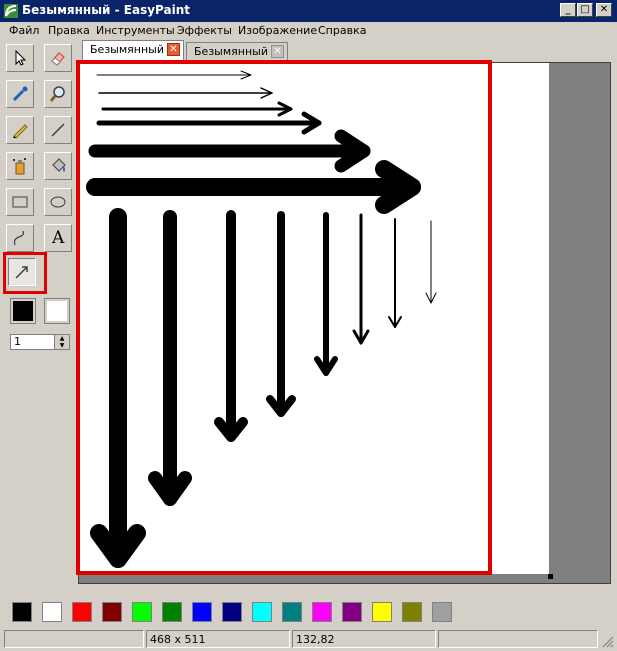 The width and height of the screenshot is (617, 651). What do you see at coordinates (218, 639) in the screenshot?
I see `status-image-size: 468 x 511` at bounding box center [218, 639].